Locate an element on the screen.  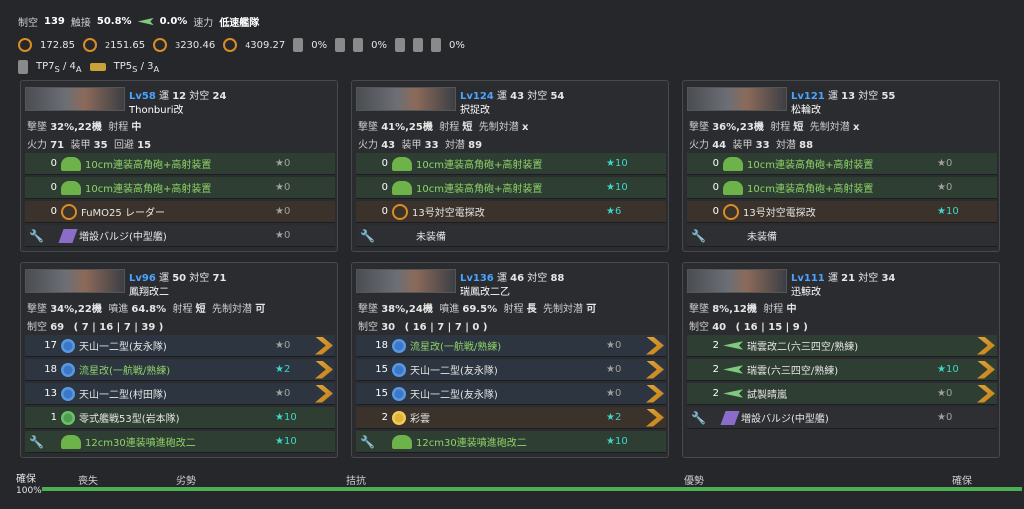
tp-2: TP5S / 3A is located at coordinates (136, 67).